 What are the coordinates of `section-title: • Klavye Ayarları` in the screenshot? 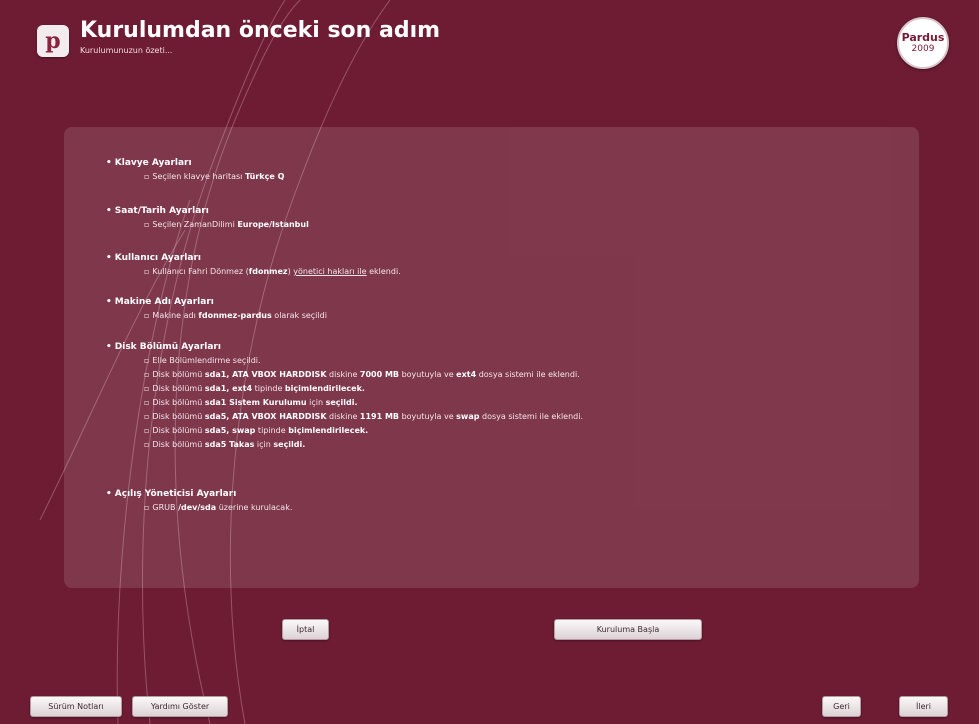 It's located at (149, 163).